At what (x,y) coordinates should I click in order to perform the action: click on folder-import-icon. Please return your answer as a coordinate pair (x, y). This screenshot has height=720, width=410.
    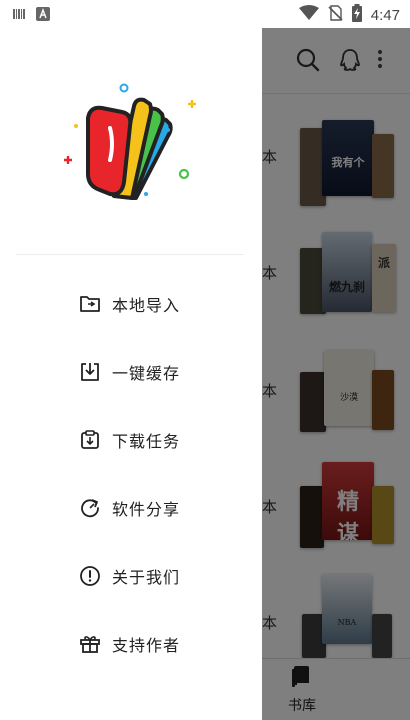
    Looking at the image, I should click on (90, 304).